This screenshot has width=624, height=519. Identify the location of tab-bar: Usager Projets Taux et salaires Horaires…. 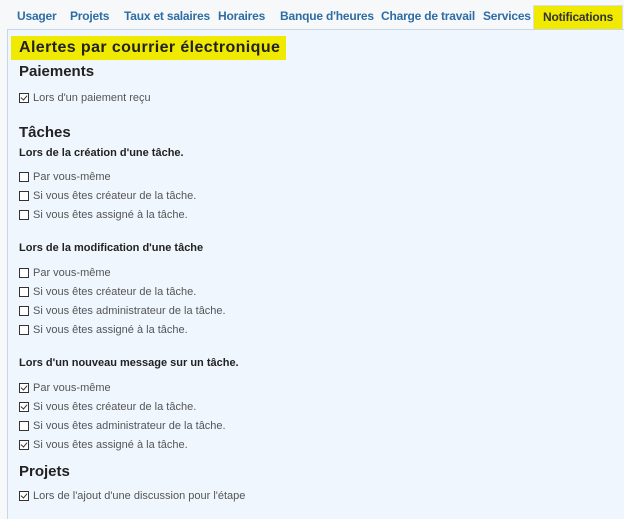
(312, 15).